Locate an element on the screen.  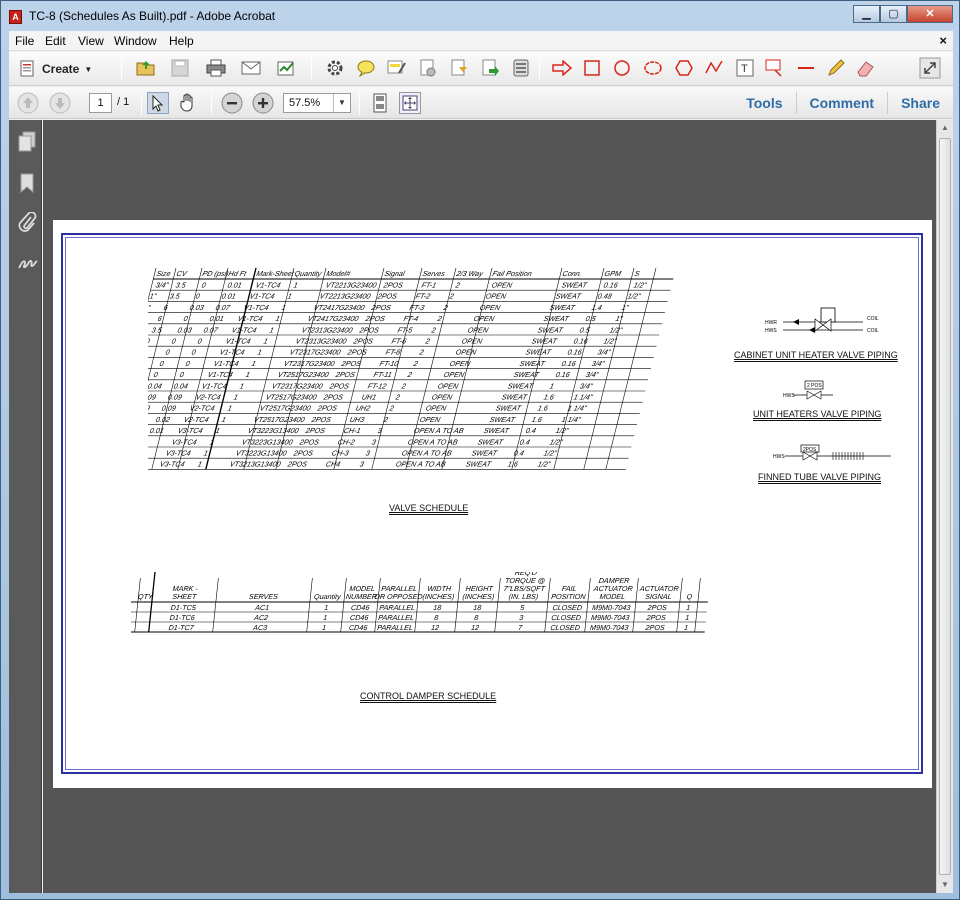
arrow-icon is located at coordinates (562, 68).